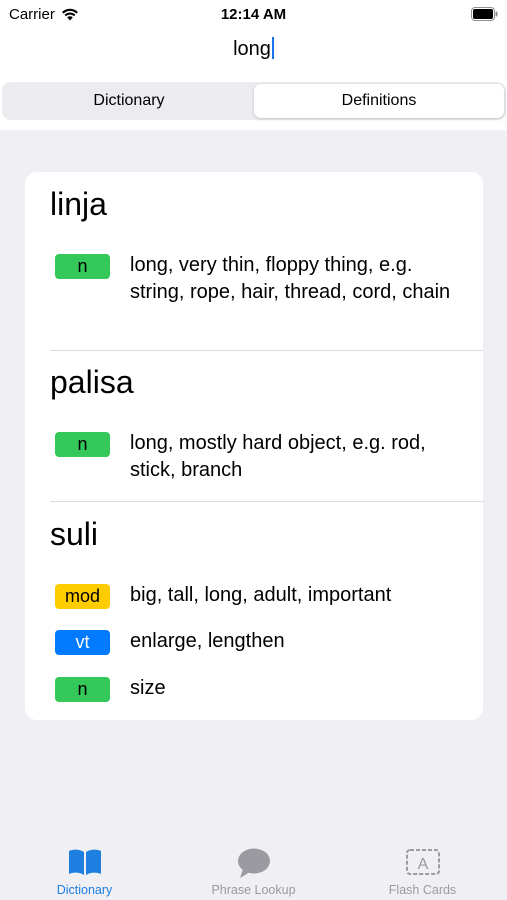 The image size is (507, 900). What do you see at coordinates (78, 204) in the screenshot?
I see `entry-word: linja` at bounding box center [78, 204].